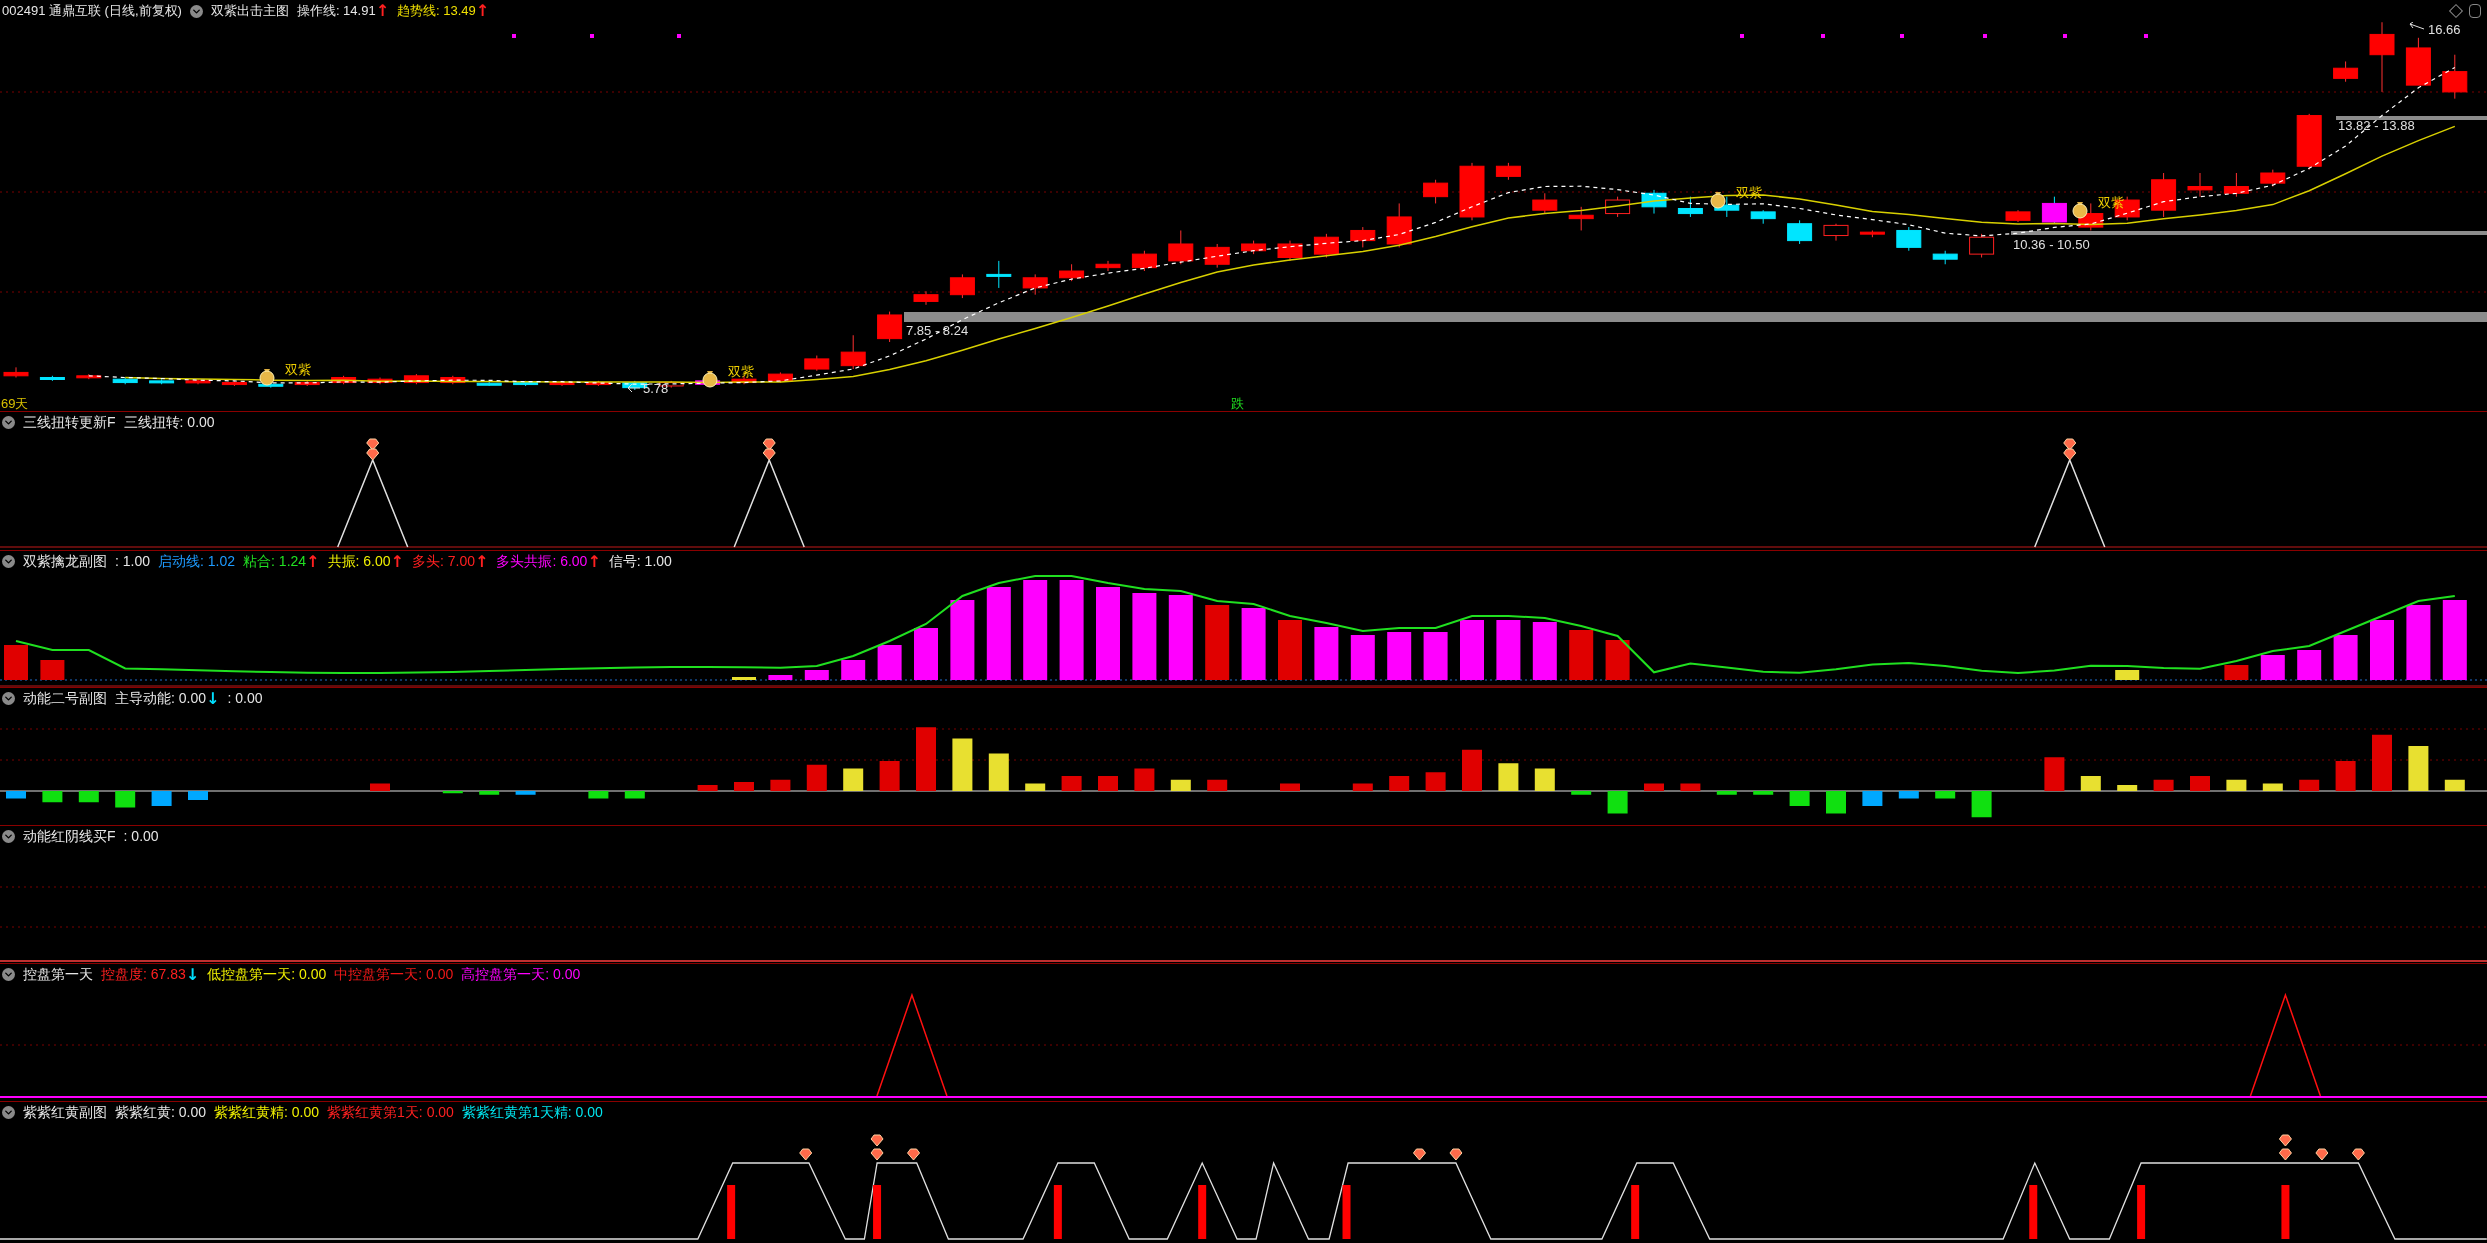 The height and width of the screenshot is (1243, 2487). I want to click on indicator-value: 三线扭转: 0.00, so click(169, 422).